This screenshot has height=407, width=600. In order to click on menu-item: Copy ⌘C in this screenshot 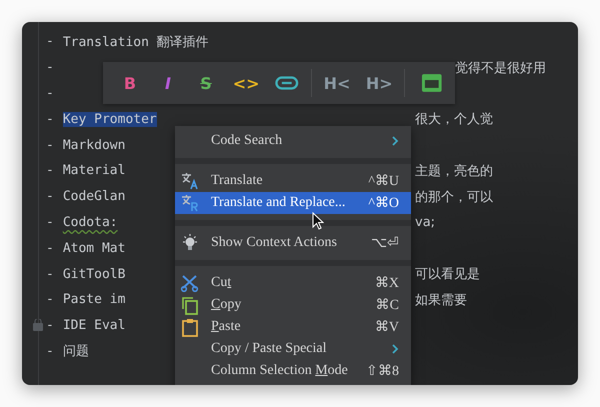, I will do `click(293, 305)`.